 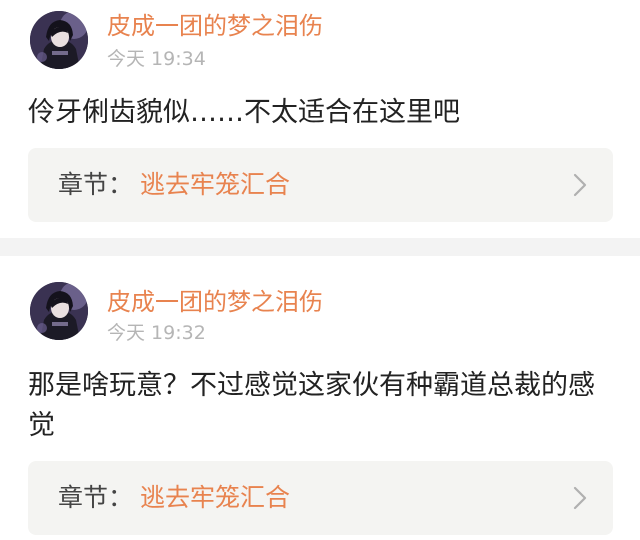 I want to click on comment-text: 那是啥玩意？不过感觉这家伙有种霸道总裁的感觉, so click(x=311, y=405).